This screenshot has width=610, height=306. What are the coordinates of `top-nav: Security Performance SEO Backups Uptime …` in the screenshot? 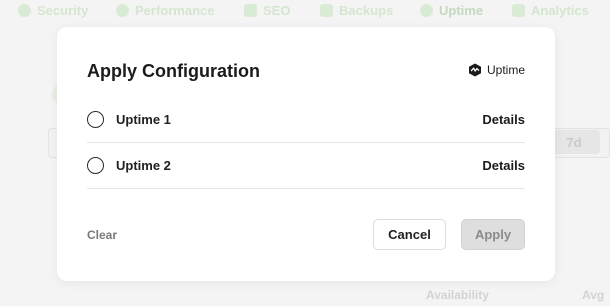 It's located at (305, 11).